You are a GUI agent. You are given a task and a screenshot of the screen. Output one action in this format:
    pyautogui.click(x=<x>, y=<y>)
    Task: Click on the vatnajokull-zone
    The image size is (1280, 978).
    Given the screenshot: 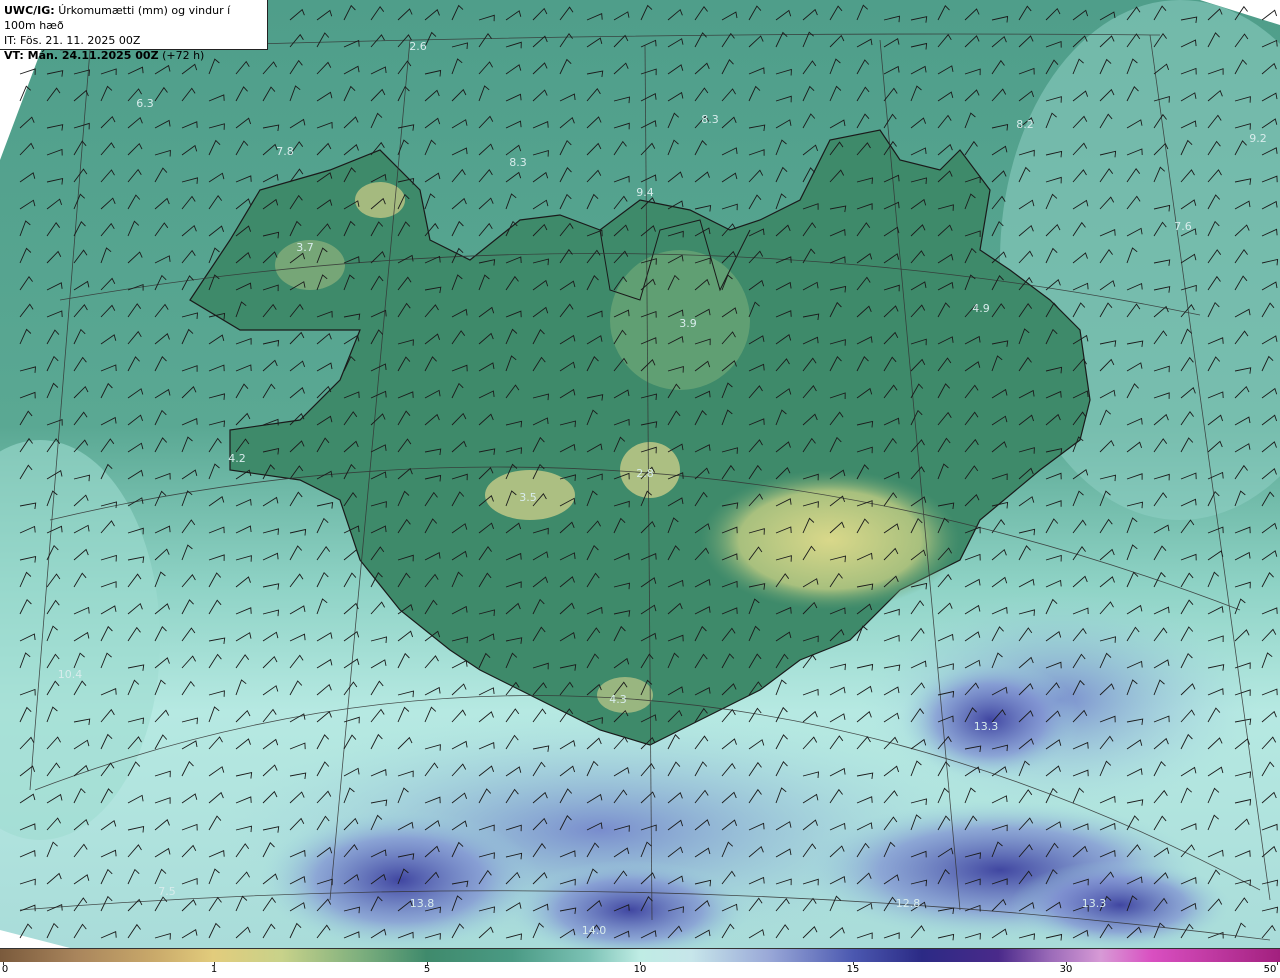 What is the action you would take?
    pyautogui.click(x=830, y=540)
    